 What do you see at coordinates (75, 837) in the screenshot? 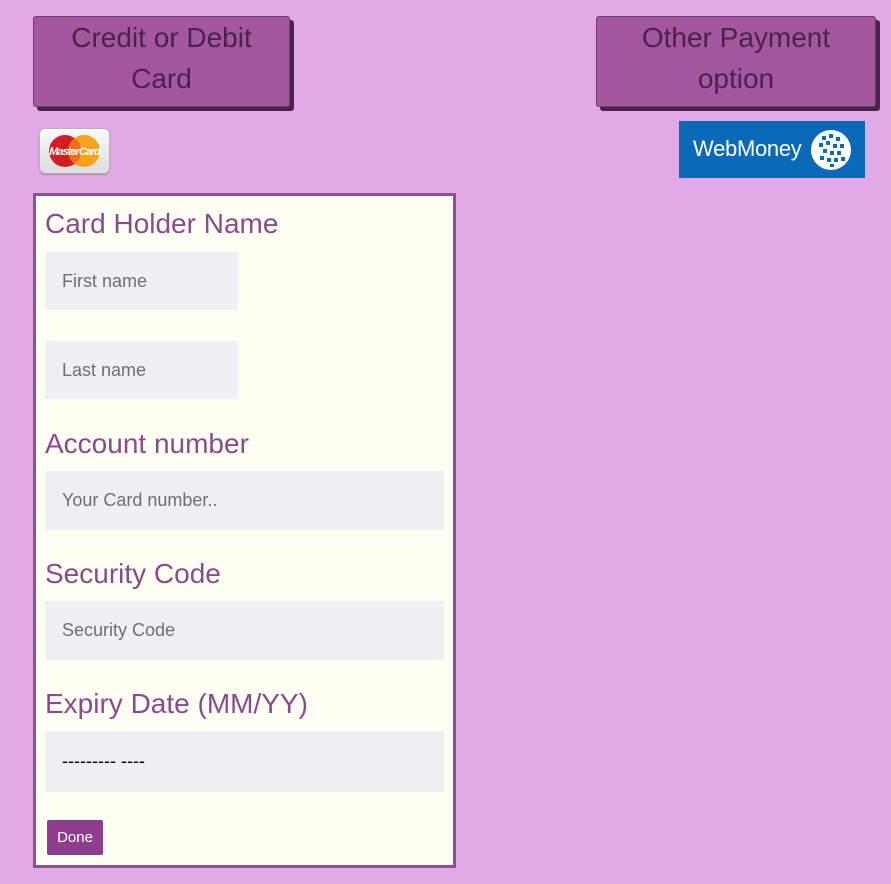
I see `done-button: Done` at bounding box center [75, 837].